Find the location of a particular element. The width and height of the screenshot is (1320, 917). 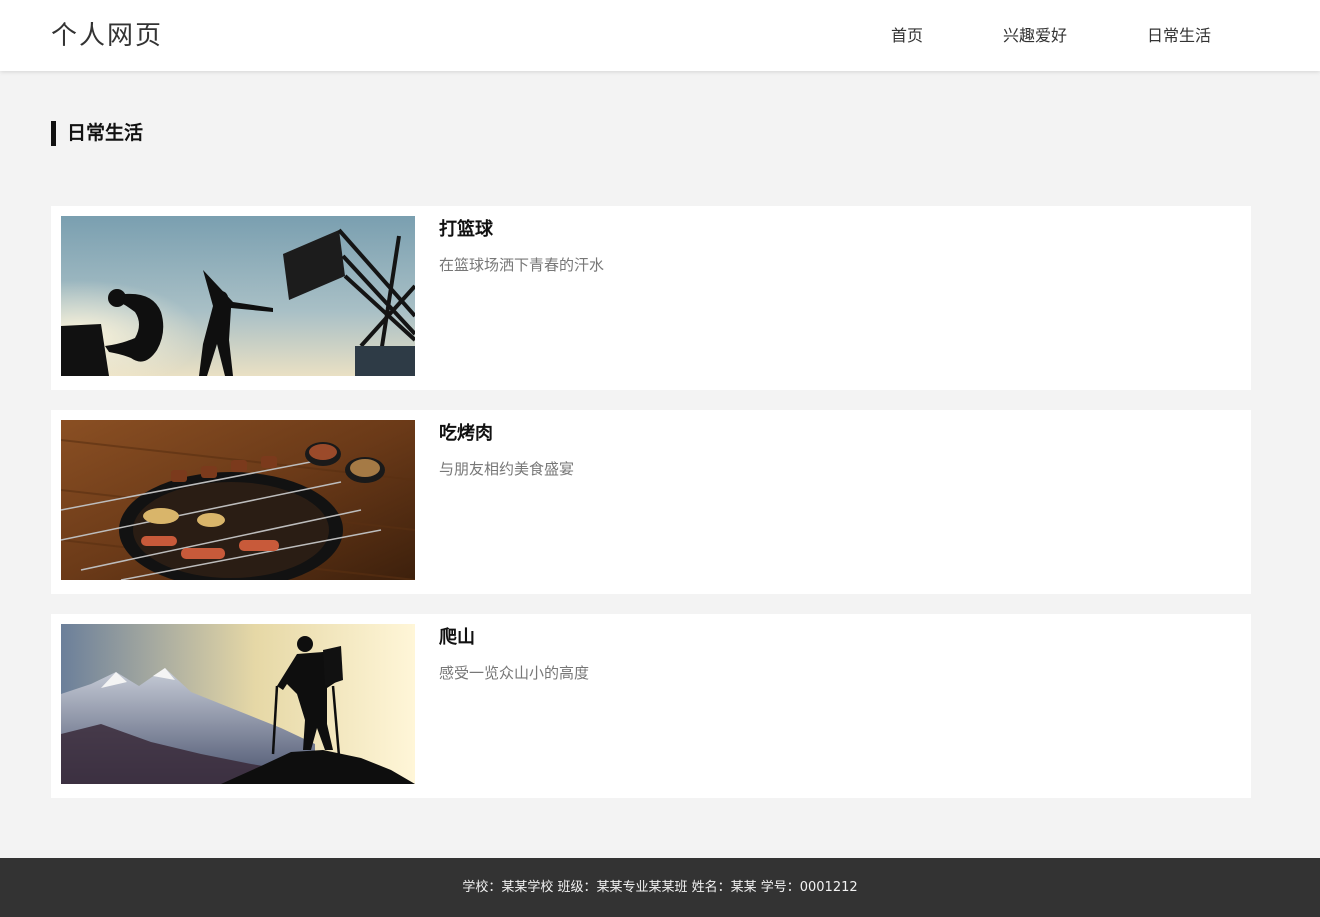

hiking-image is located at coordinates (238, 704).